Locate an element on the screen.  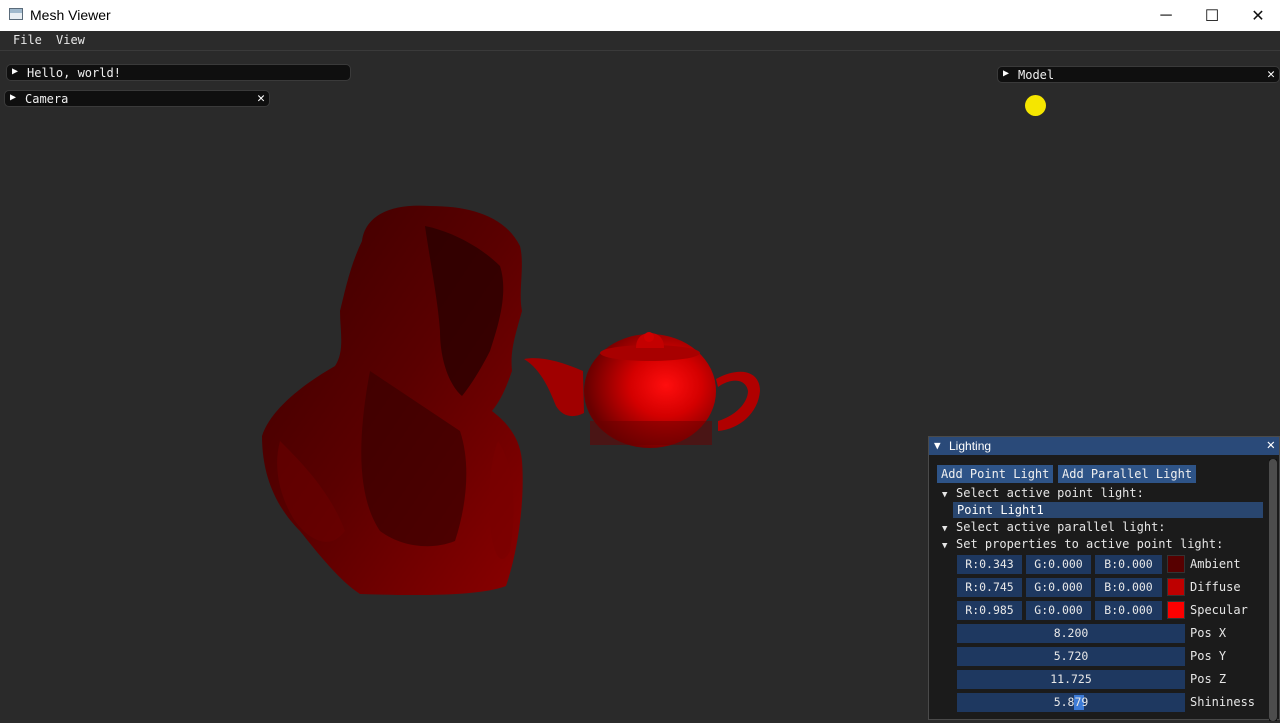
model-panel: ▶ Model ✕ is located at coordinates (1138, 74).